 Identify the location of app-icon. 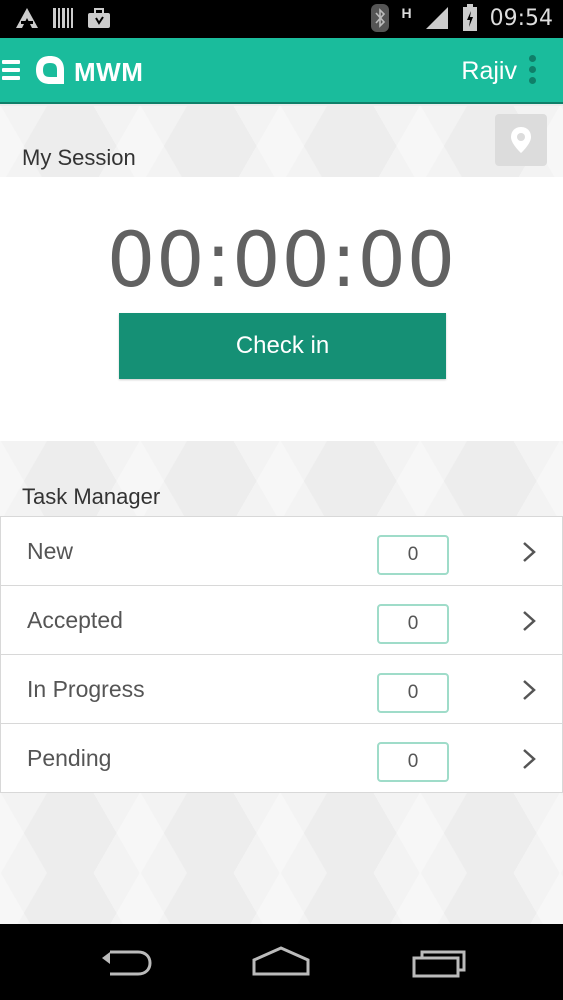
(27, 18).